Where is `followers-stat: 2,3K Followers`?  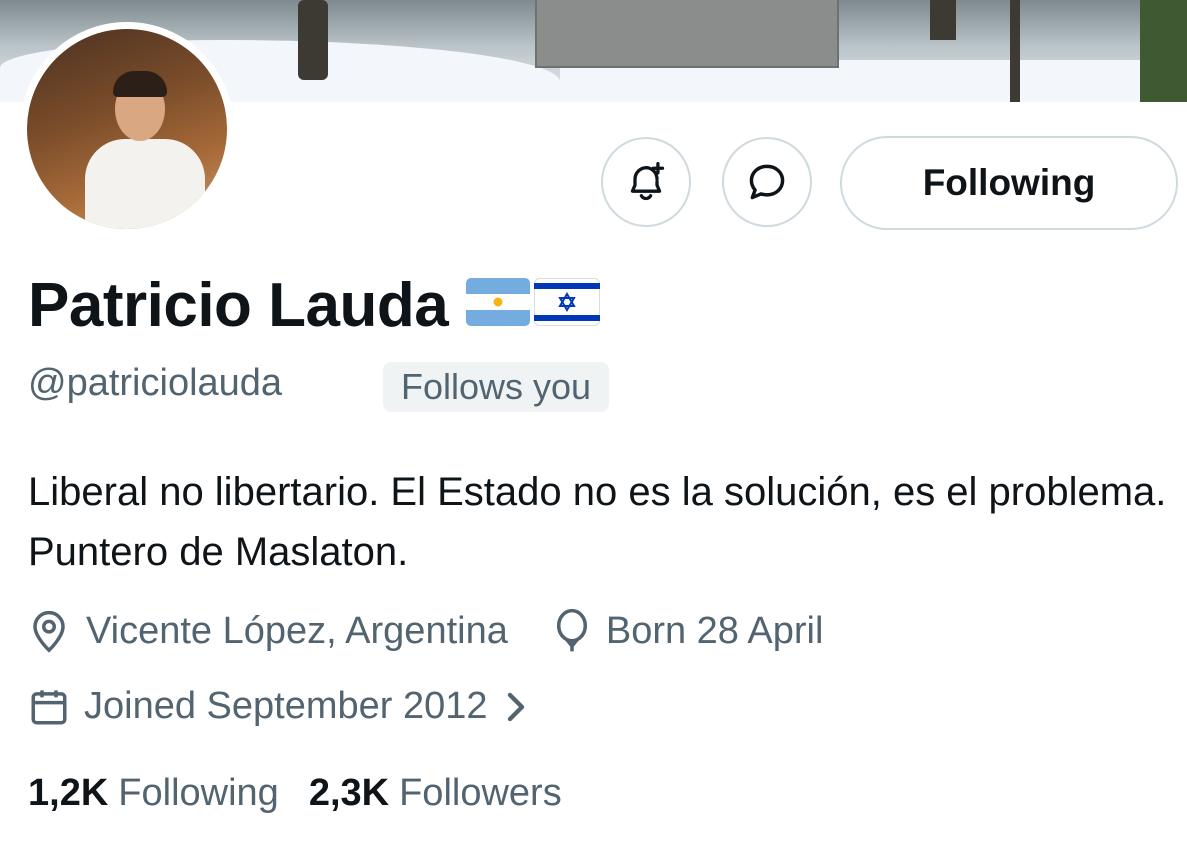
followers-stat: 2,3K Followers is located at coordinates (435, 793).